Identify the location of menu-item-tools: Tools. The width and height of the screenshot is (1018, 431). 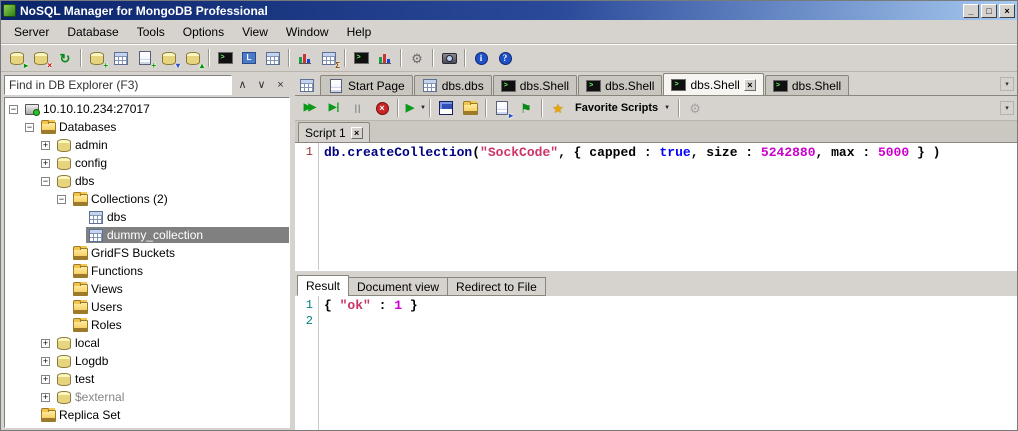
(151, 32).